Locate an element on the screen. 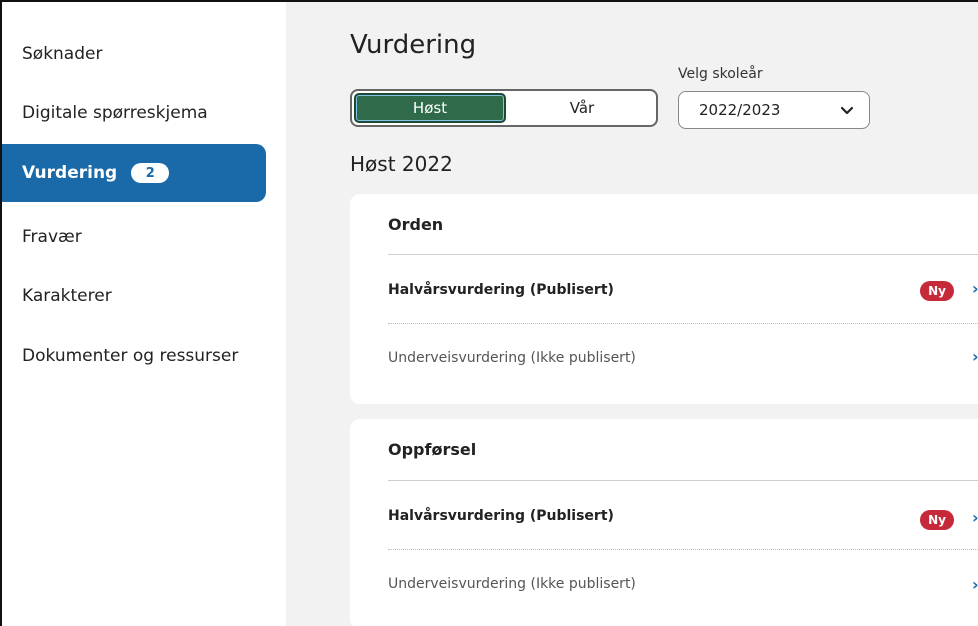 This screenshot has width=978, height=626. count-badge: 2 is located at coordinates (150, 173).